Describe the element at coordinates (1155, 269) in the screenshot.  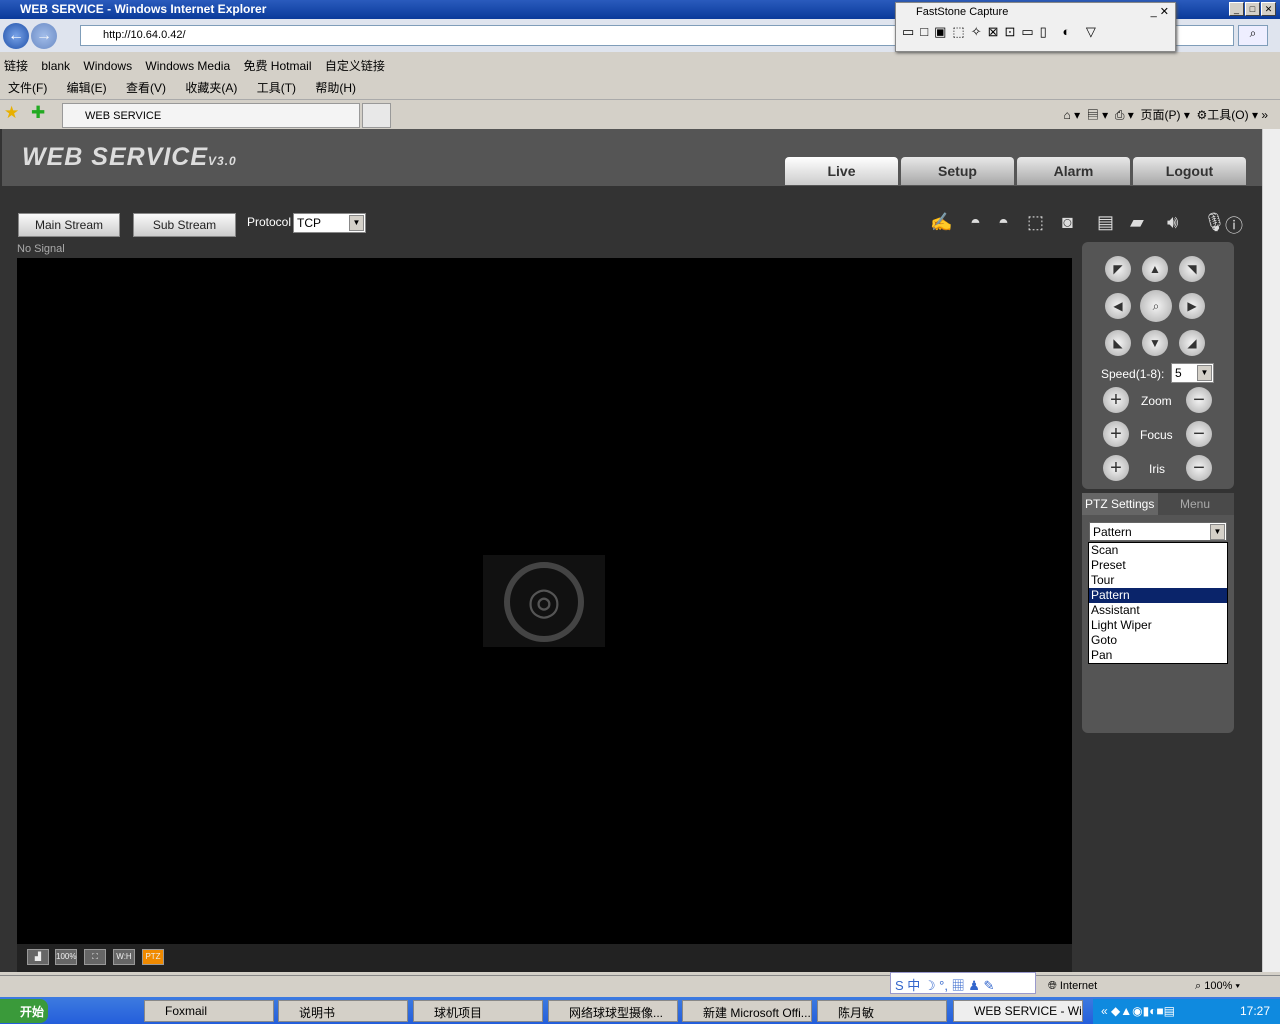
I see `pan-up-icon: ▲` at that location.